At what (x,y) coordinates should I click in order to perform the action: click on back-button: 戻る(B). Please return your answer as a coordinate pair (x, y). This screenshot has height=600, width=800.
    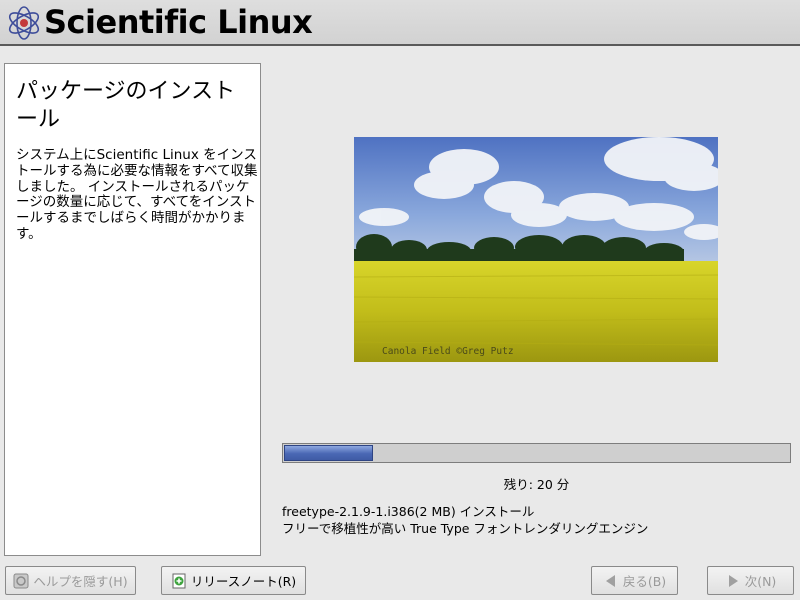
    Looking at the image, I should click on (634, 580).